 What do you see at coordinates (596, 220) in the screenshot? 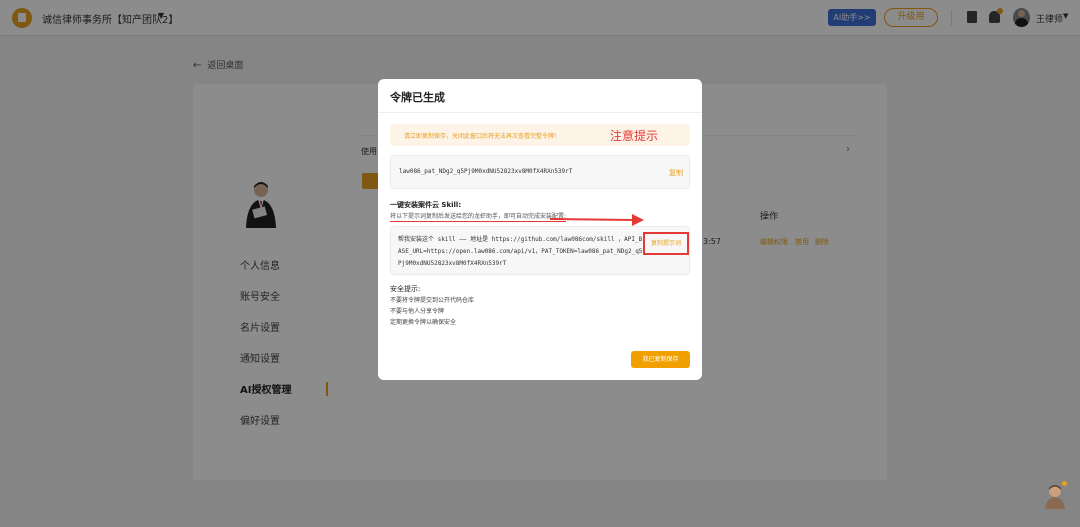
I see `annotation-arrow-icon` at bounding box center [596, 220].